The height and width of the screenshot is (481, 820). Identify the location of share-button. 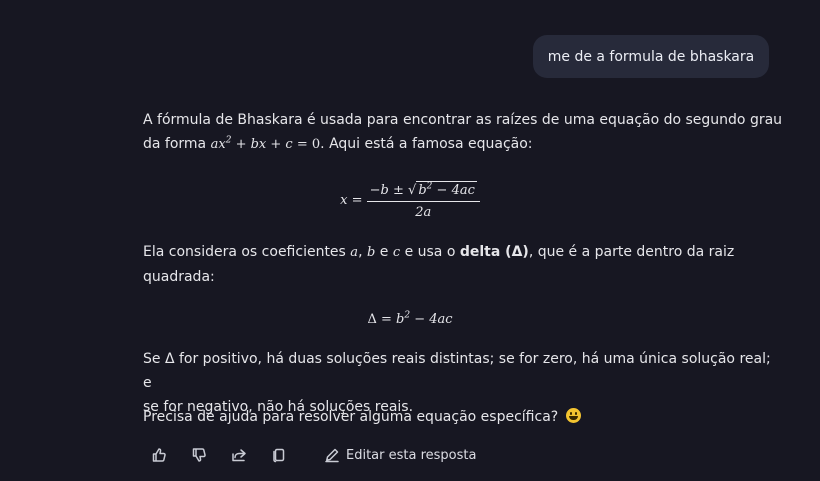
(239, 455).